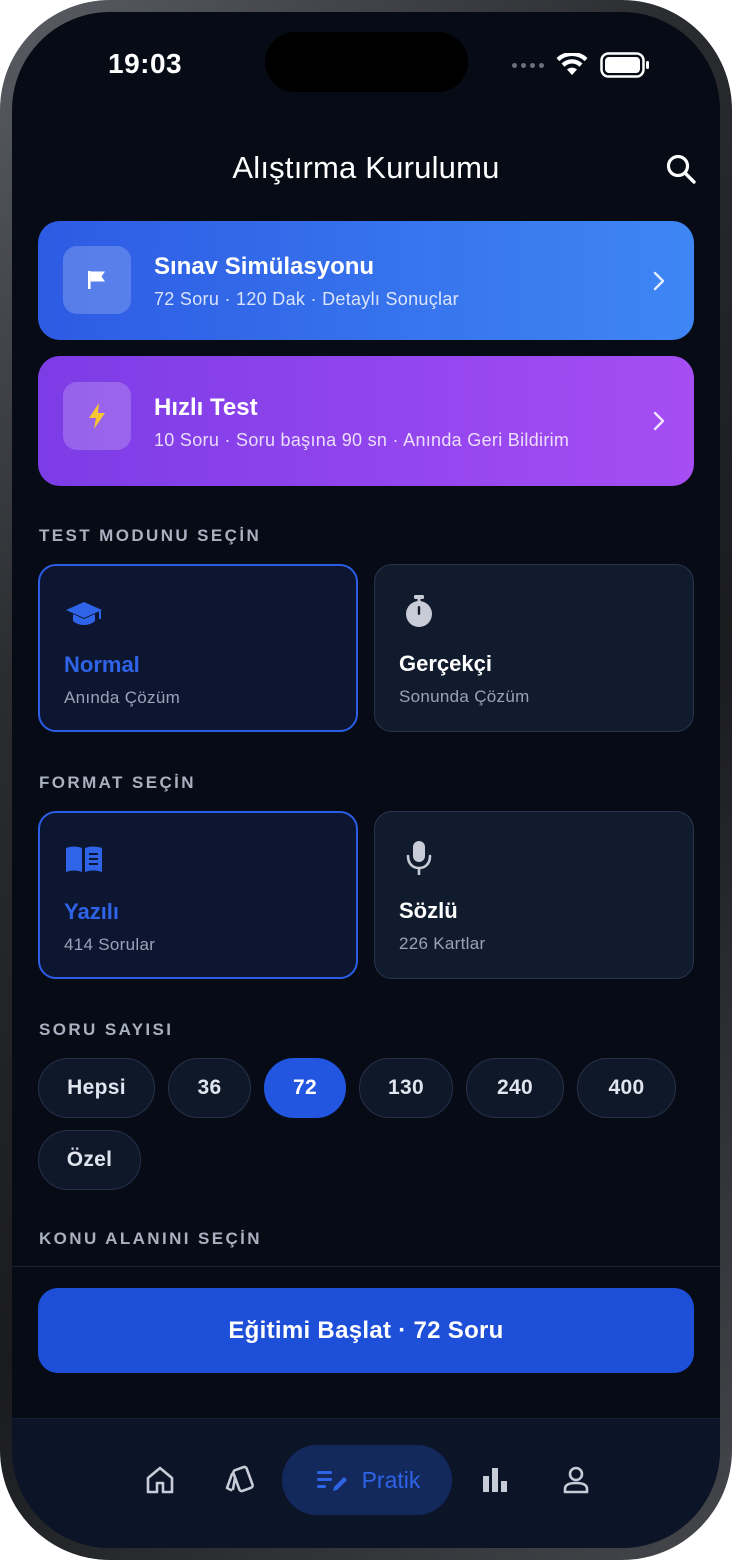 Image resolution: width=732 pixels, height=1560 pixels. What do you see at coordinates (366, 167) in the screenshot?
I see `page-title: Alıştırma Kurulumu` at bounding box center [366, 167].